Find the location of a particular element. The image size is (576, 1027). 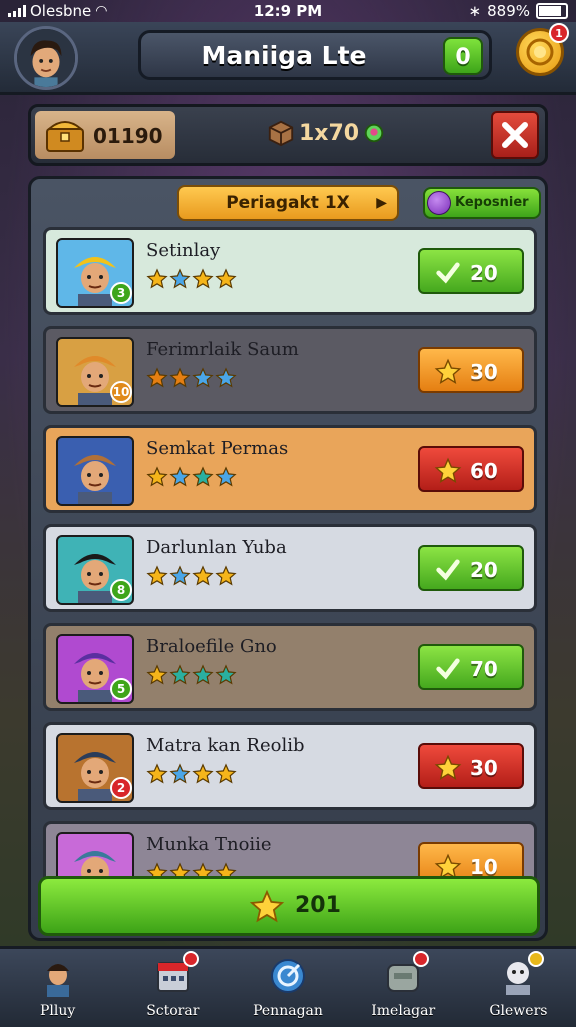

claim-button: 201 is located at coordinates (289, 906).